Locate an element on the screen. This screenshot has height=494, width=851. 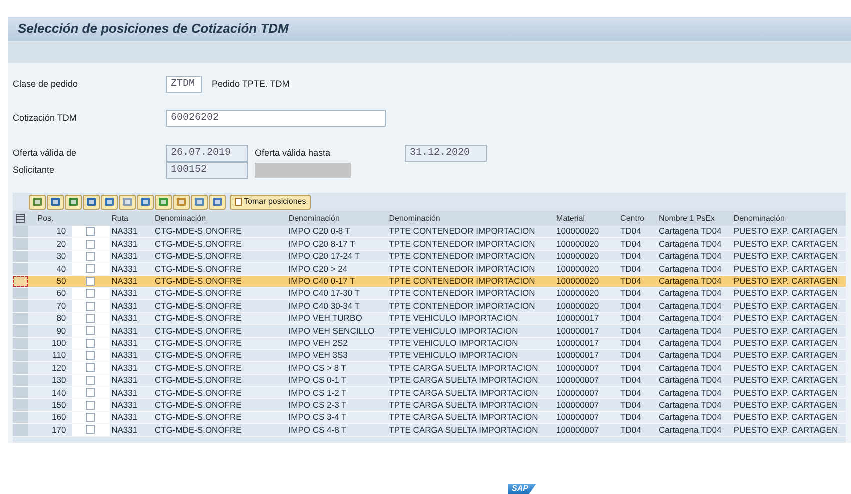
table-cell-text: 120 is located at coordinates (59, 368).